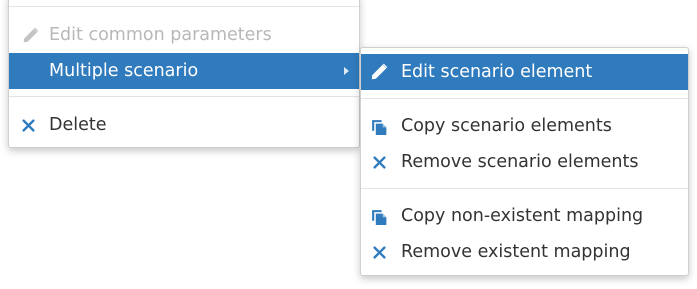 The height and width of the screenshot is (289, 697). What do you see at coordinates (497, 72) in the screenshot?
I see `menu-item-label: Edit scenario element` at bounding box center [497, 72].